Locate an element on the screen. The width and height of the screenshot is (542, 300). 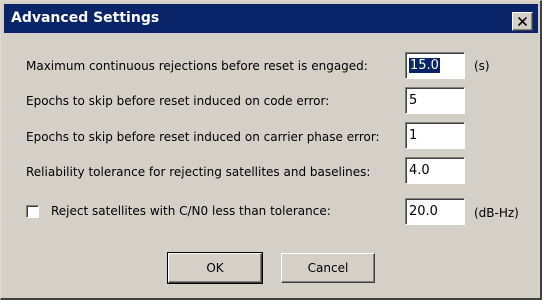
code-error-epochs-value: 5 is located at coordinates (413, 100).